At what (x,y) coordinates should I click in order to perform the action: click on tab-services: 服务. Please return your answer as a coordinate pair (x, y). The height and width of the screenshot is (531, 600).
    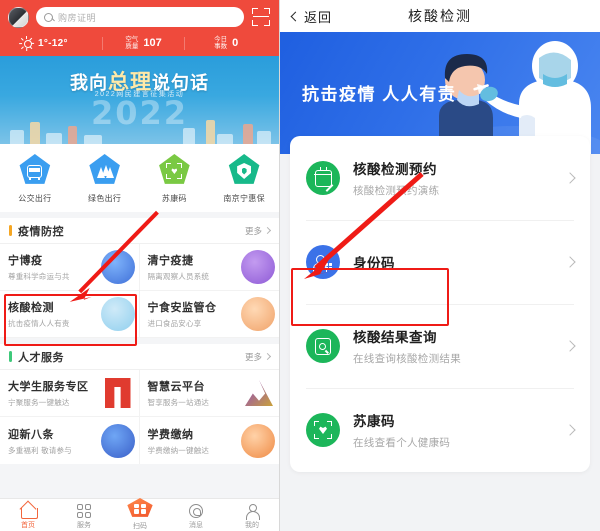
    Looking at the image, I should click on (84, 515).